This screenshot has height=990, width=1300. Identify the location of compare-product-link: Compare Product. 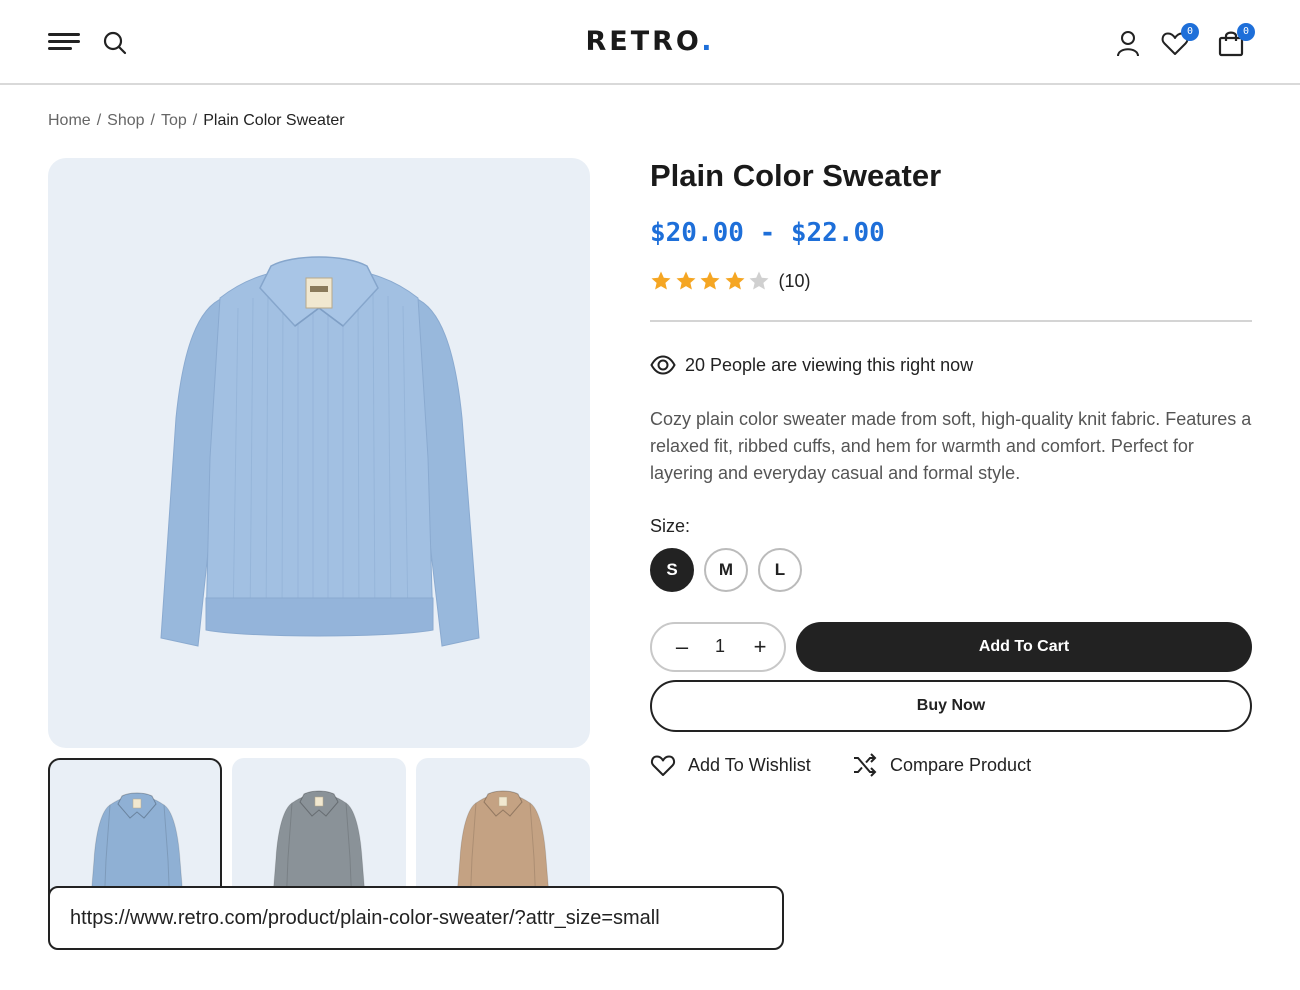
(941, 765).